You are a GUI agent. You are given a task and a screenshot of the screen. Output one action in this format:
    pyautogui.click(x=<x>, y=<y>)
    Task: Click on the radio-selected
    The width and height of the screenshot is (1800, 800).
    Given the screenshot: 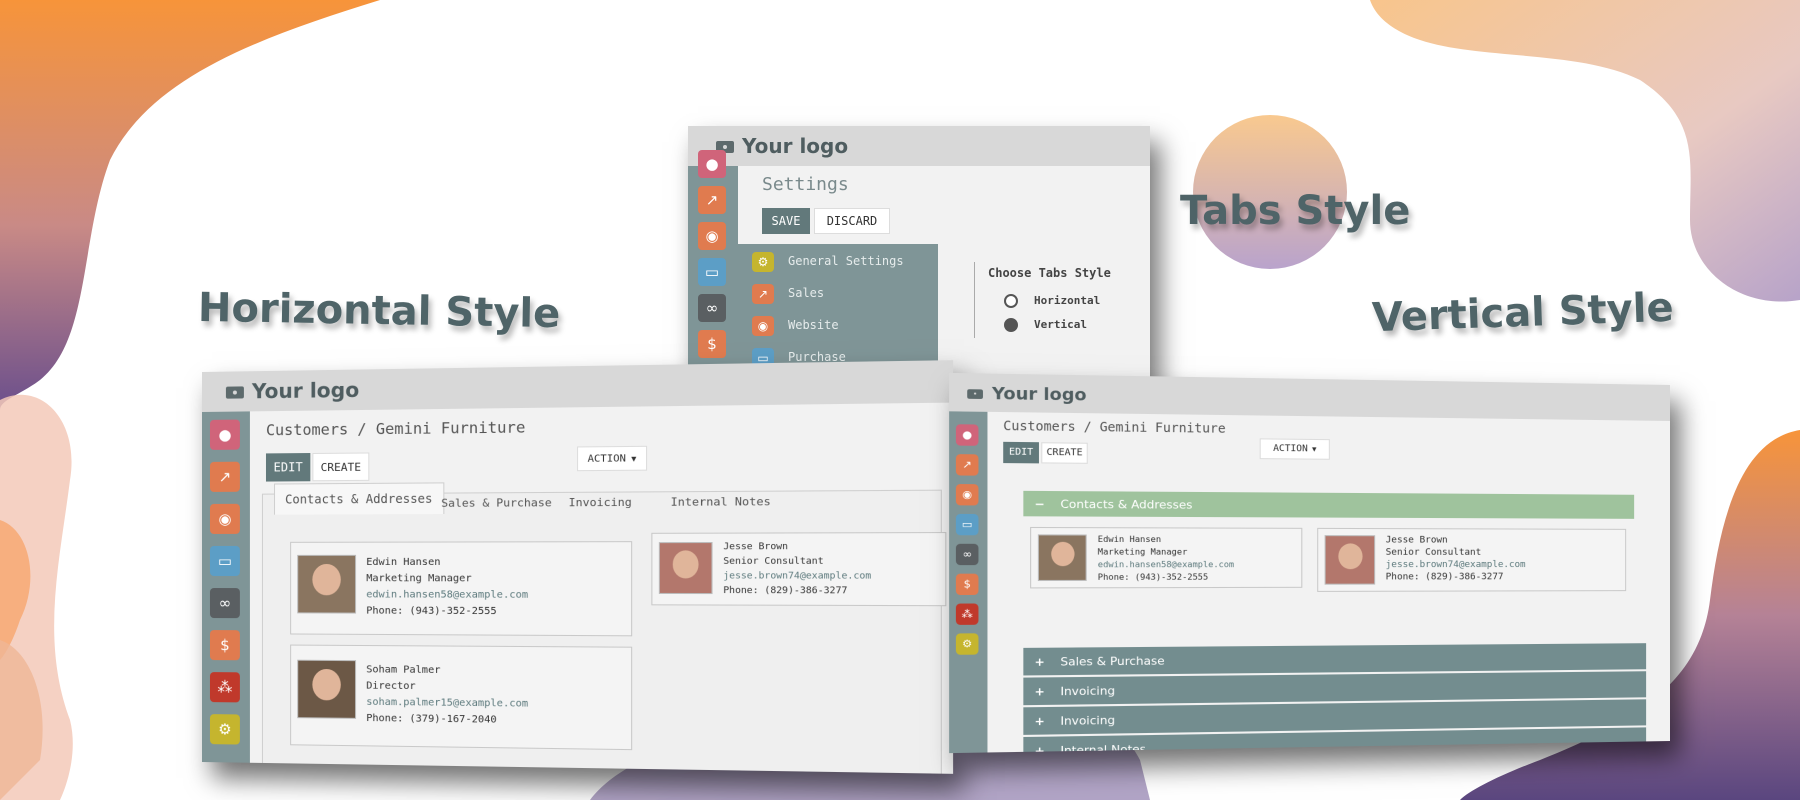 What is the action you would take?
    pyautogui.click(x=1011, y=325)
    